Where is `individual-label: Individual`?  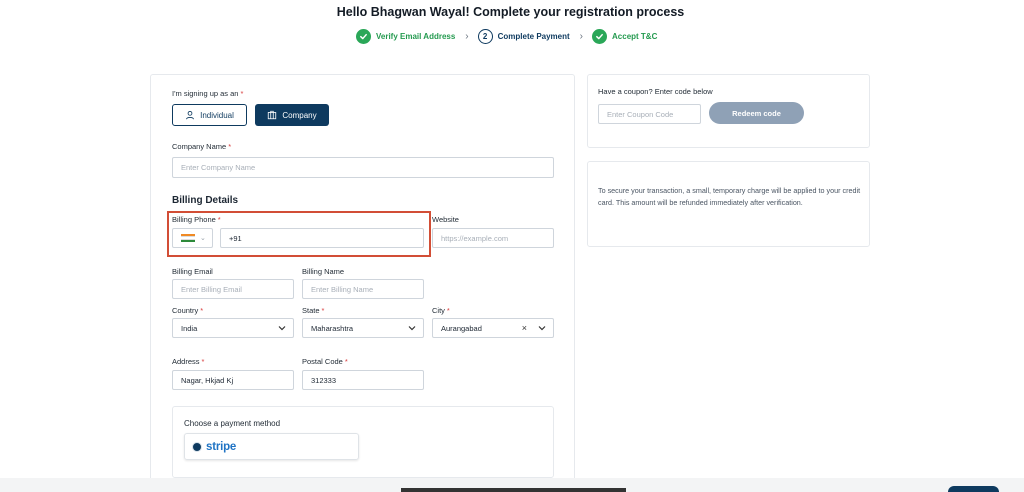 individual-label: Individual is located at coordinates (217, 115).